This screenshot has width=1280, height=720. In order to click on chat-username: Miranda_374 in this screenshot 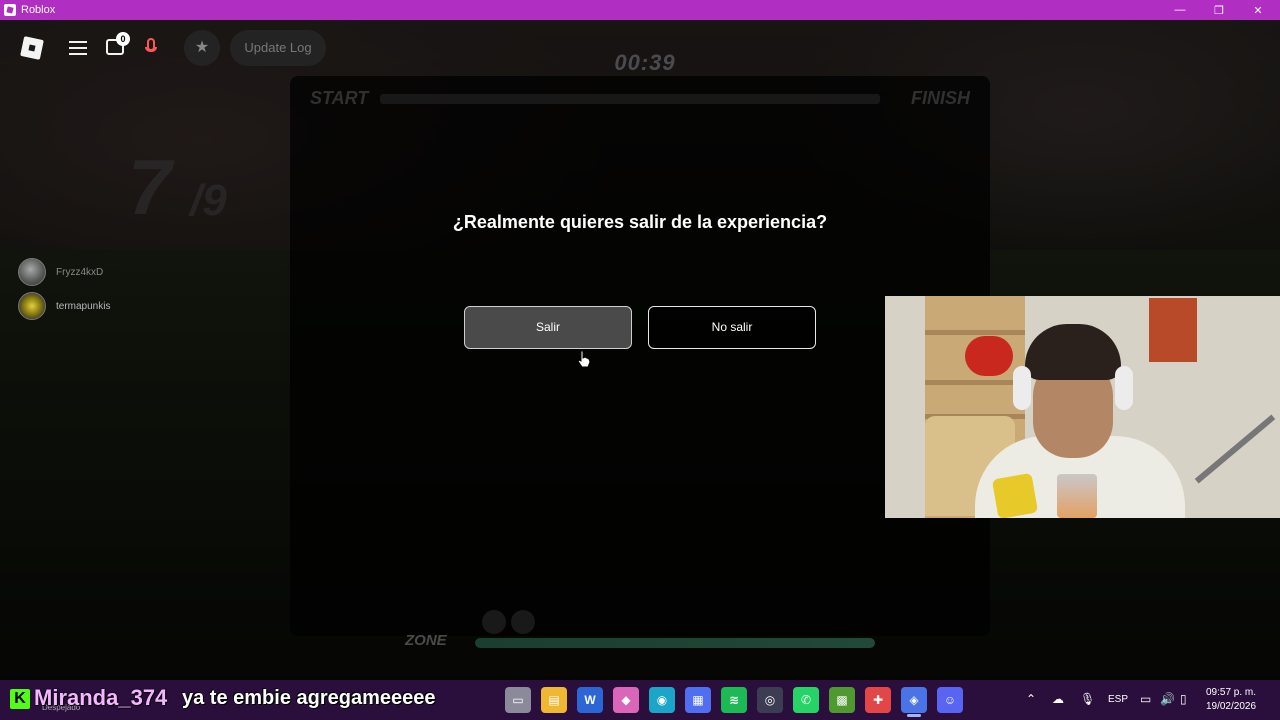, I will do `click(101, 697)`.